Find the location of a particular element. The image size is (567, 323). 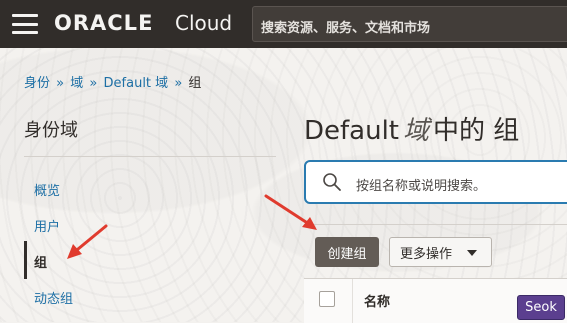

page-title-suffix: 中的 组 is located at coordinates (476, 131).